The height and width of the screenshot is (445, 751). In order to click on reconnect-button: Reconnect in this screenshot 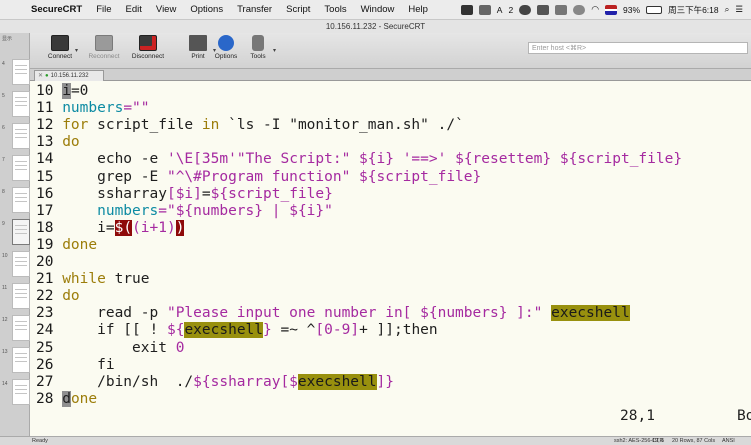, I will do `click(104, 51)`.